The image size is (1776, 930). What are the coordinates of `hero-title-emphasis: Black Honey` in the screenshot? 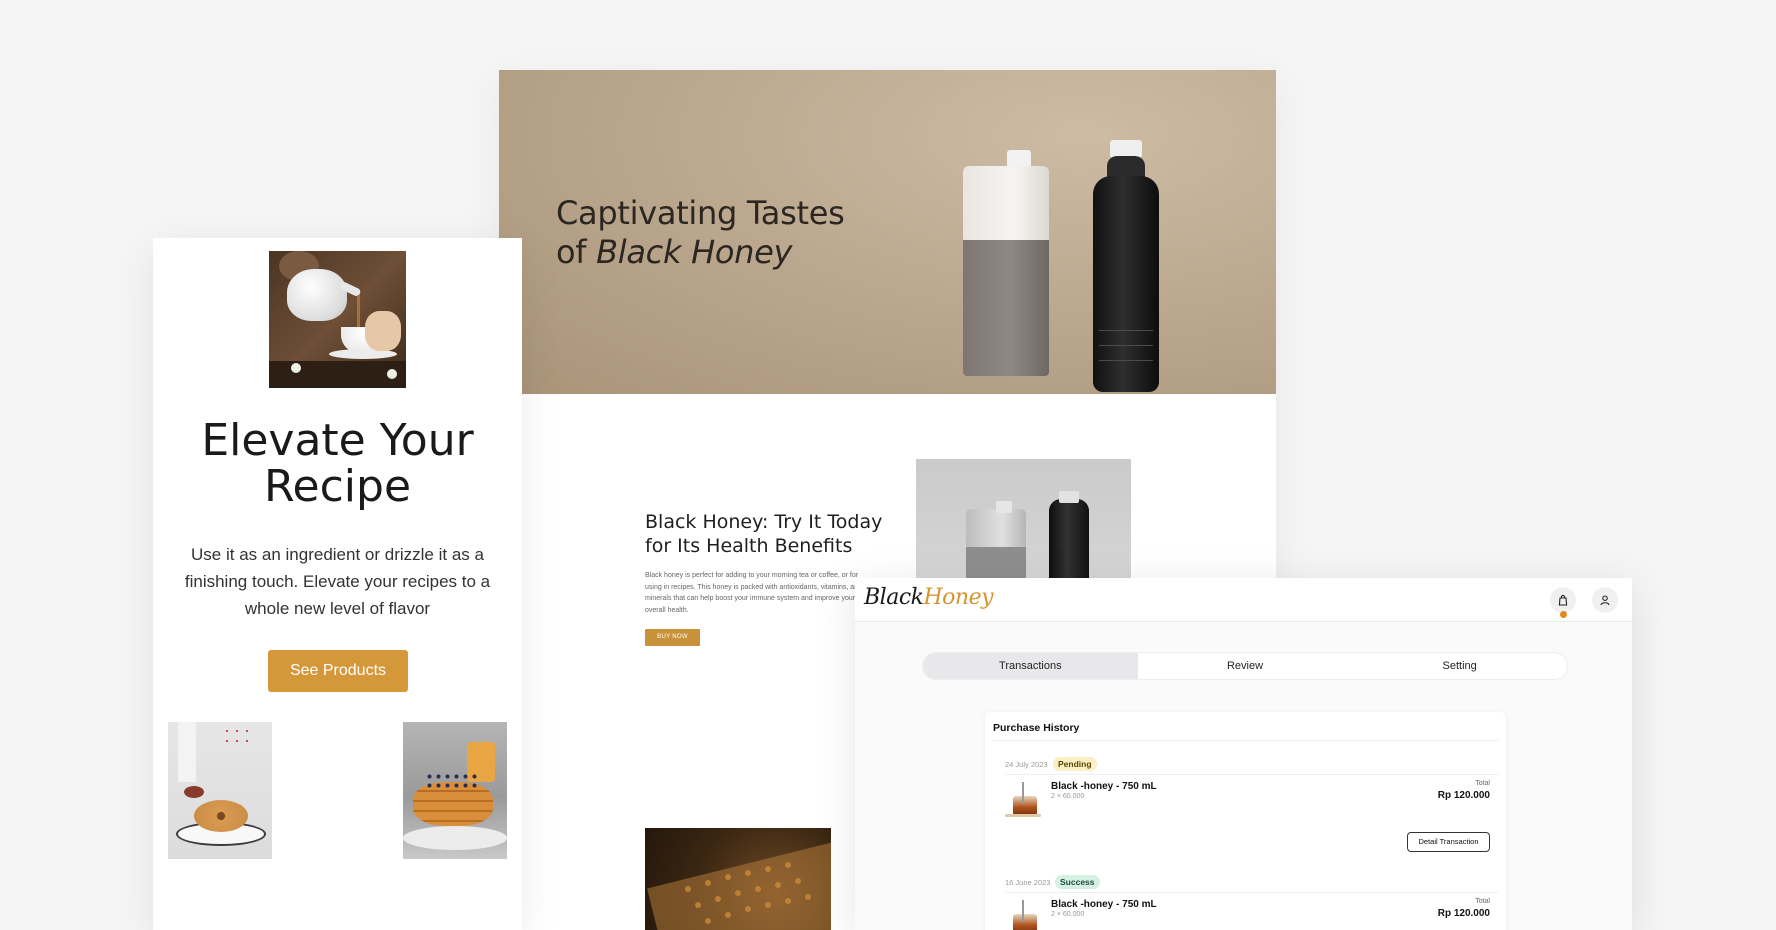 It's located at (694, 252).